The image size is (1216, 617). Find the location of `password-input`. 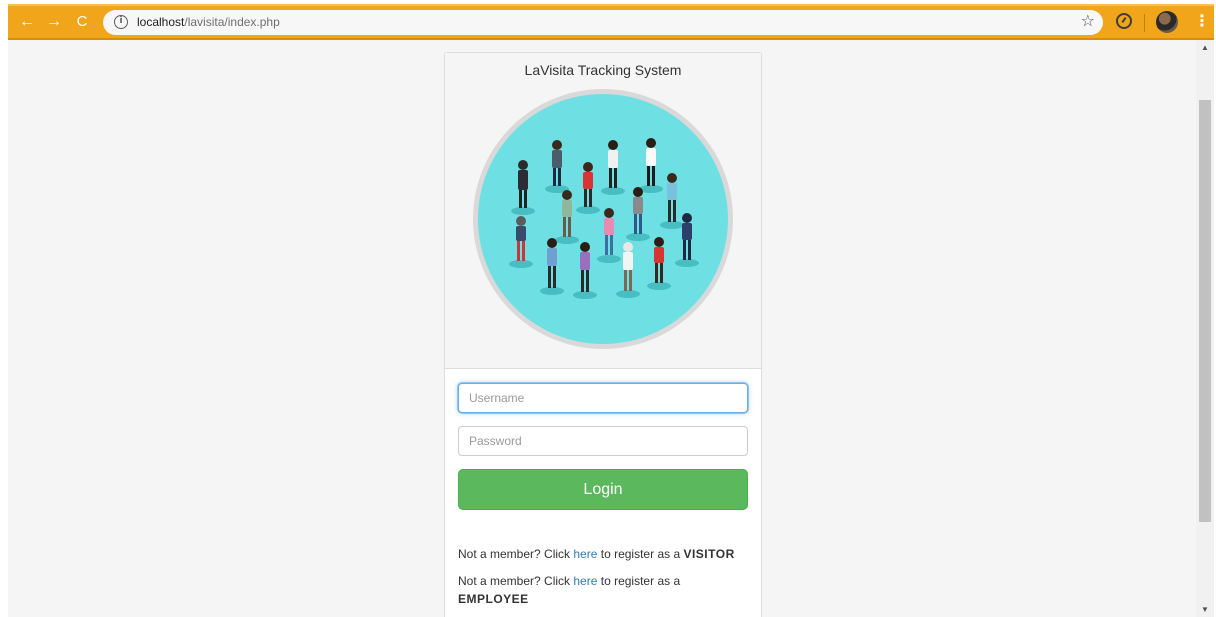

password-input is located at coordinates (603, 441).